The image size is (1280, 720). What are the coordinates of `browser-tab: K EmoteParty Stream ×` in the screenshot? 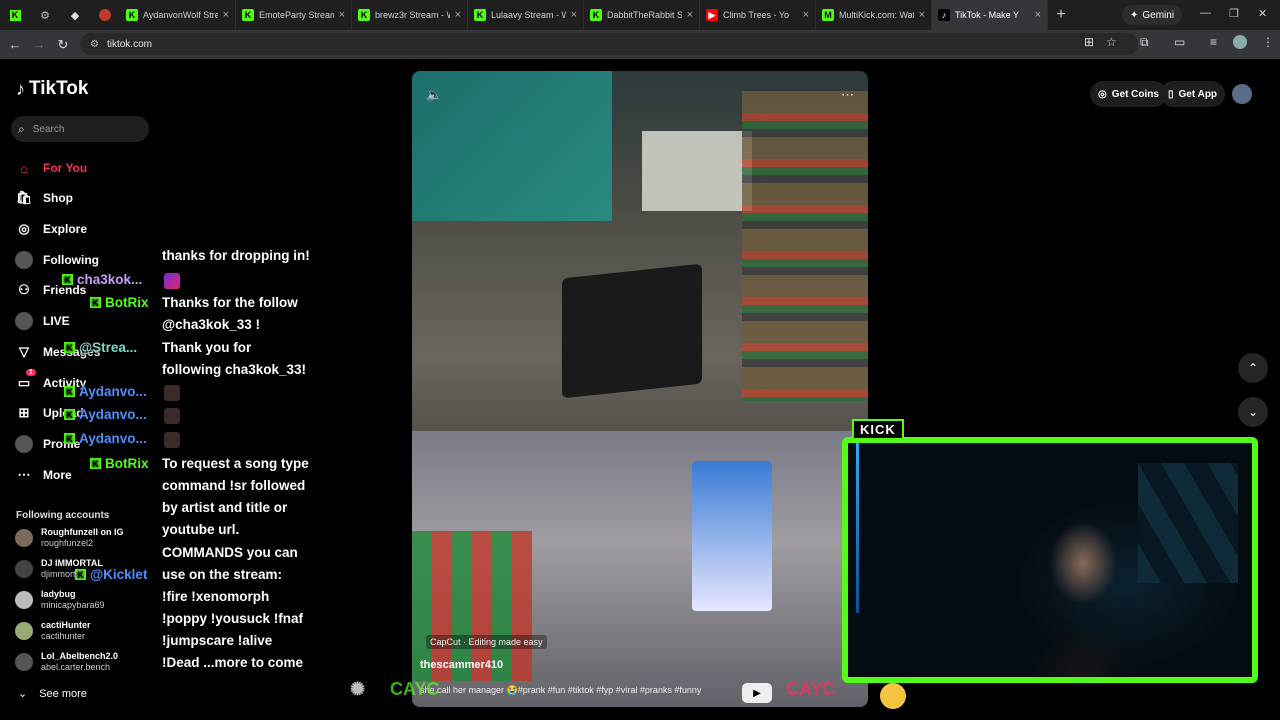 It's located at (294, 15).